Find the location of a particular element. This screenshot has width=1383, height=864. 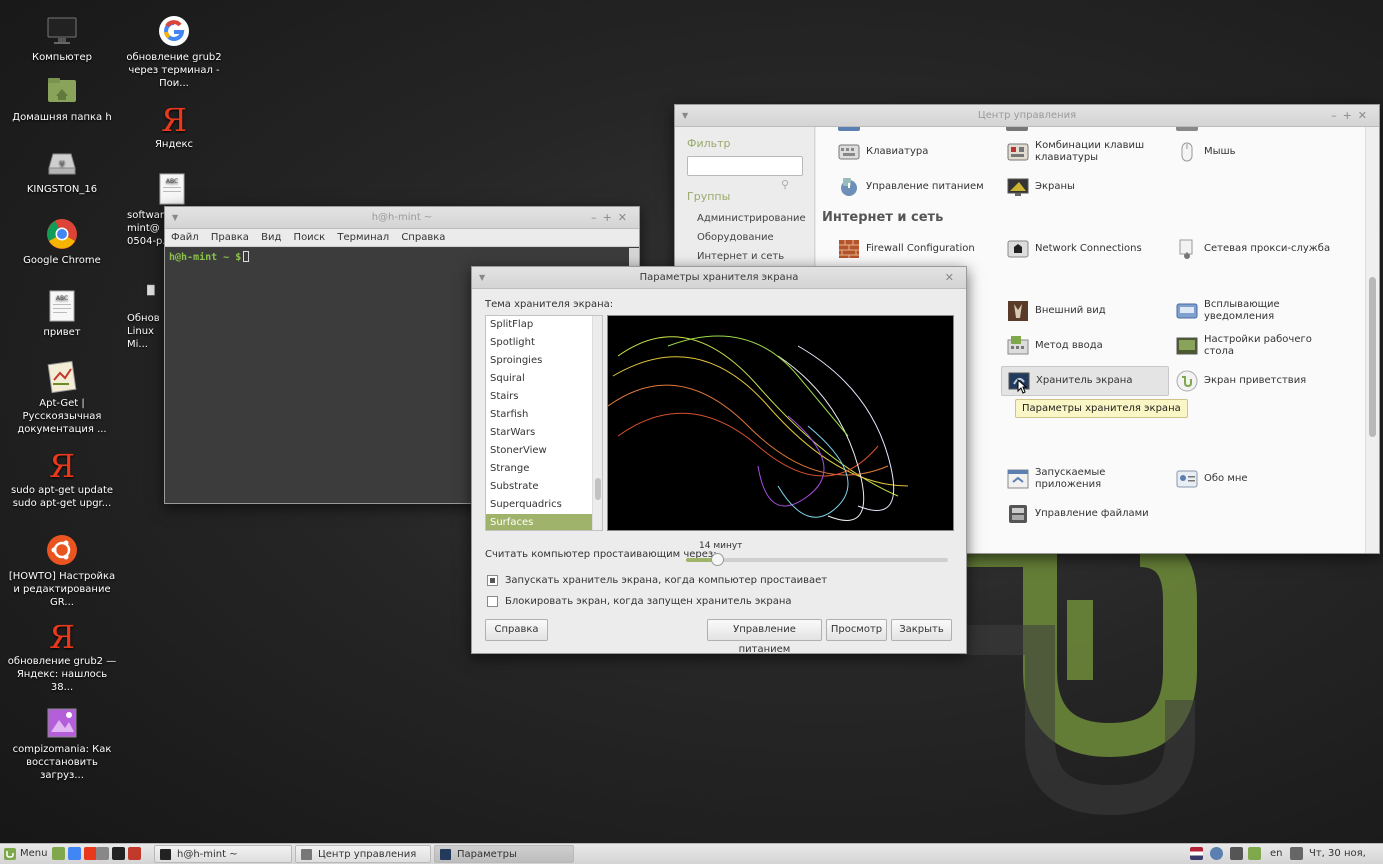

close-icon: ✕ is located at coordinates (952, 278).